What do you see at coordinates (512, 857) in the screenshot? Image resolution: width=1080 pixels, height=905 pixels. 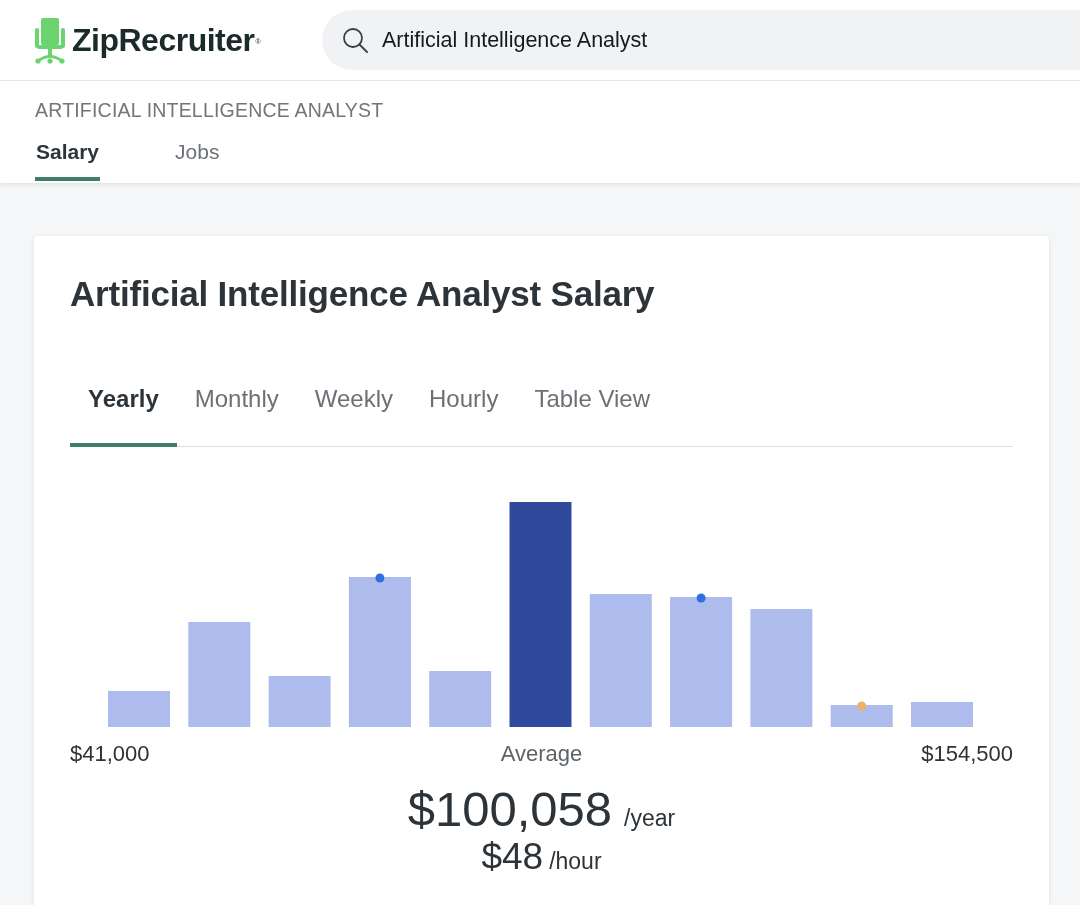 I see `average-hourly-pay: $48` at bounding box center [512, 857].